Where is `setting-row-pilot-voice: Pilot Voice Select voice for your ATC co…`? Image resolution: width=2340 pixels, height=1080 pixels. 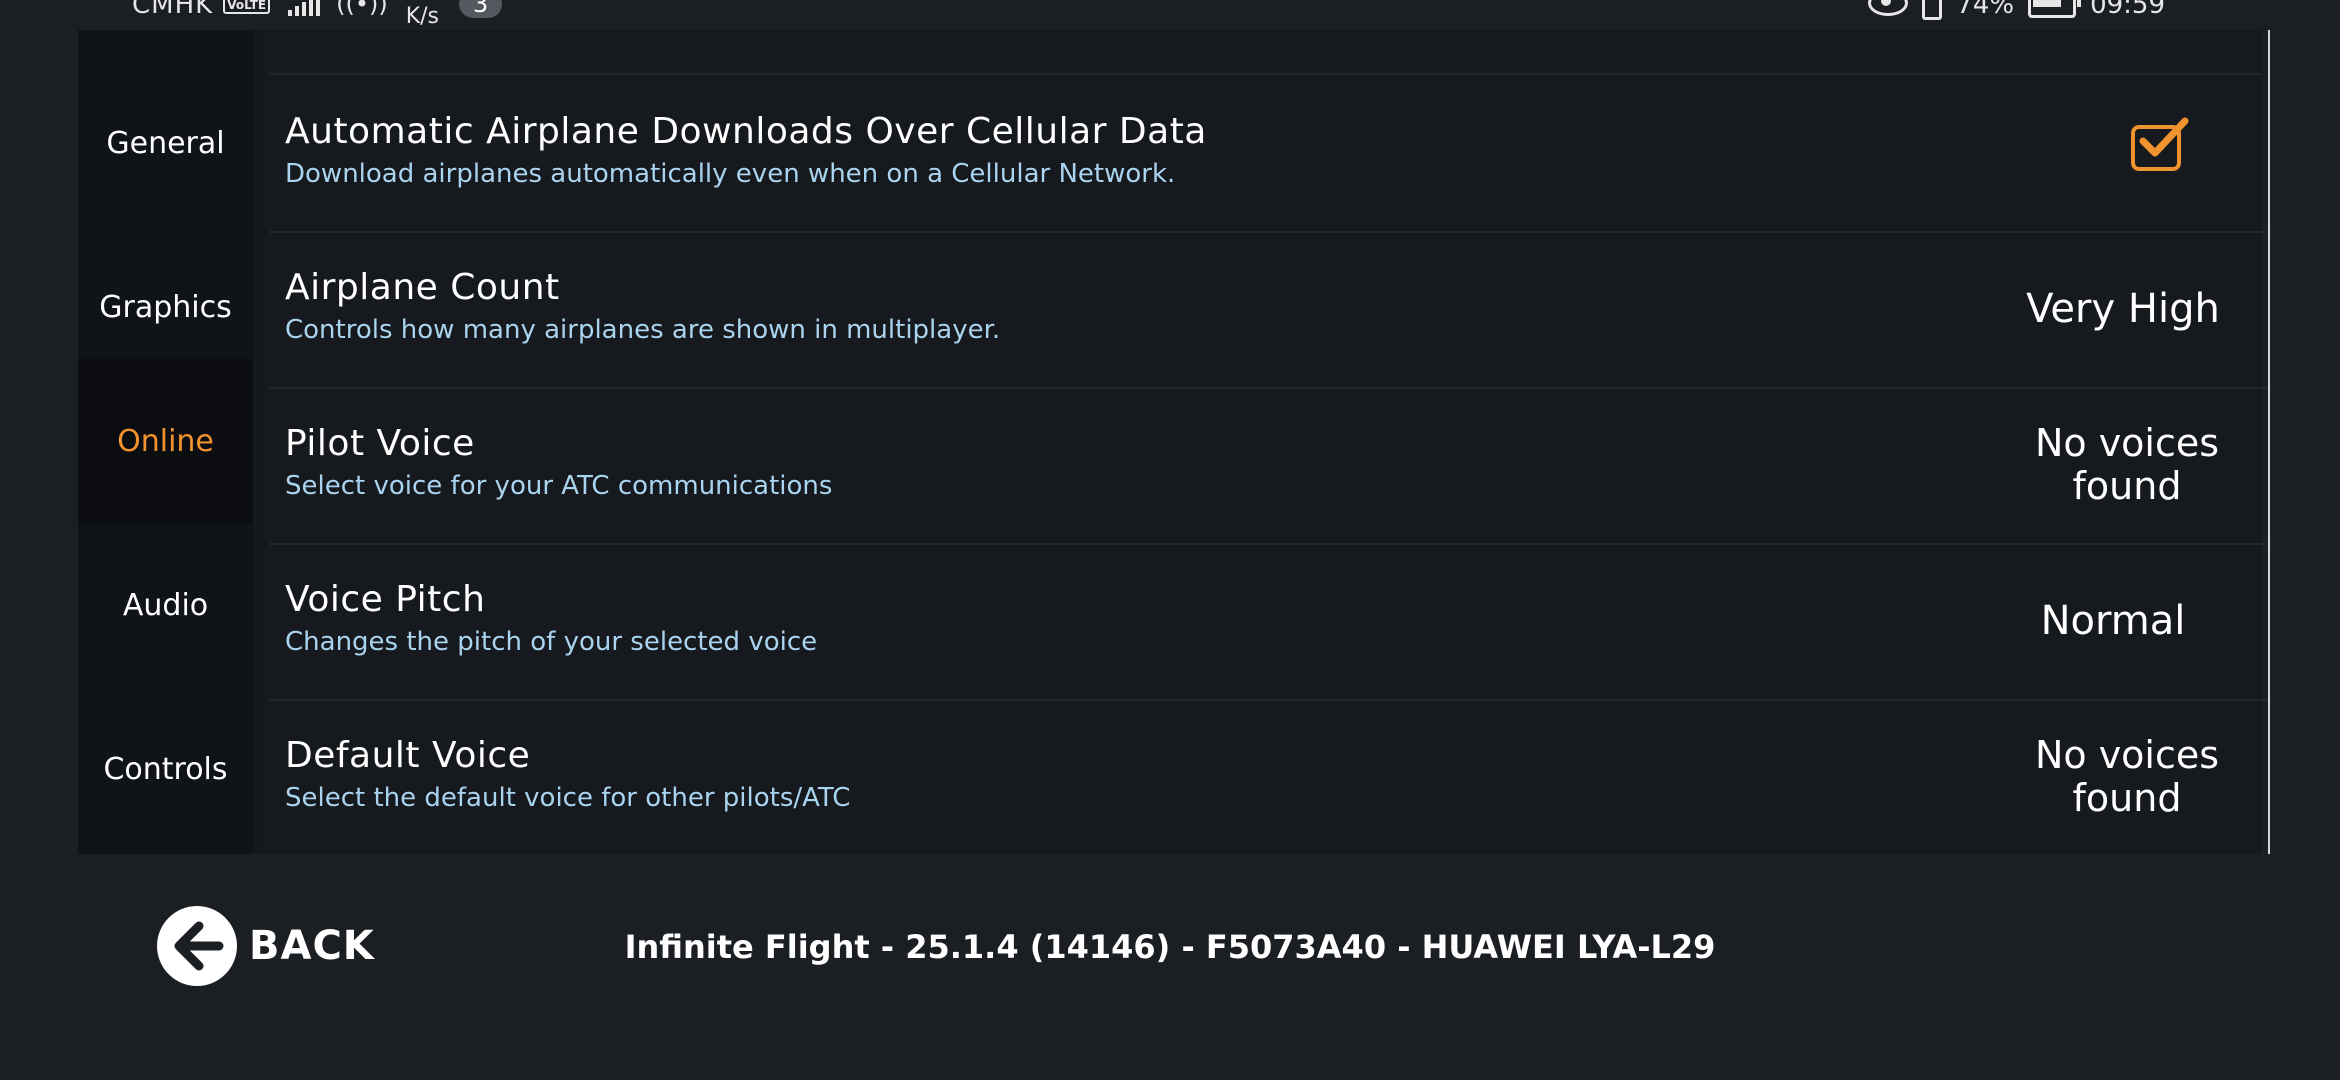 setting-row-pilot-voice: Pilot Voice Select voice for your ATC co… is located at coordinates (1269, 466).